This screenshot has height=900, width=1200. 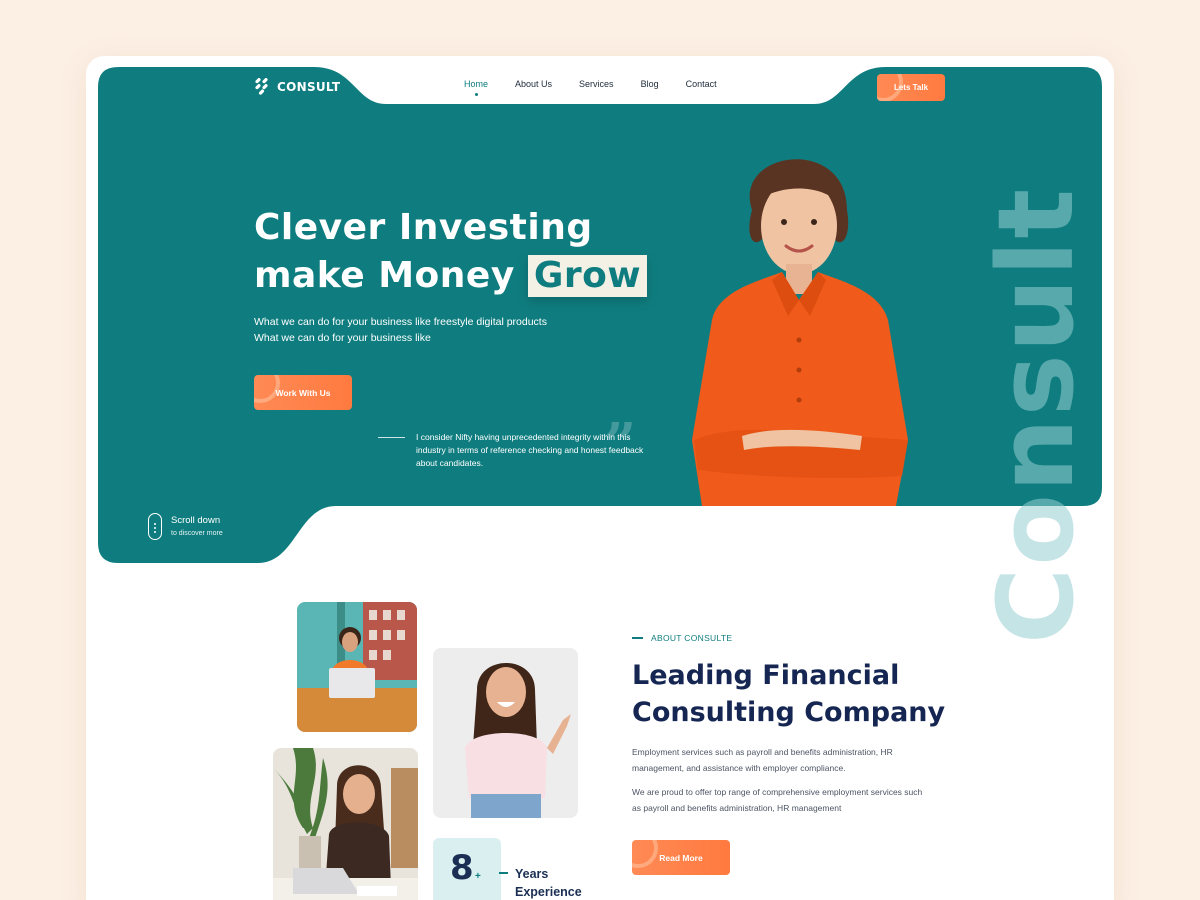 What do you see at coordinates (391, 437) in the screenshot?
I see `quote-divider` at bounding box center [391, 437].